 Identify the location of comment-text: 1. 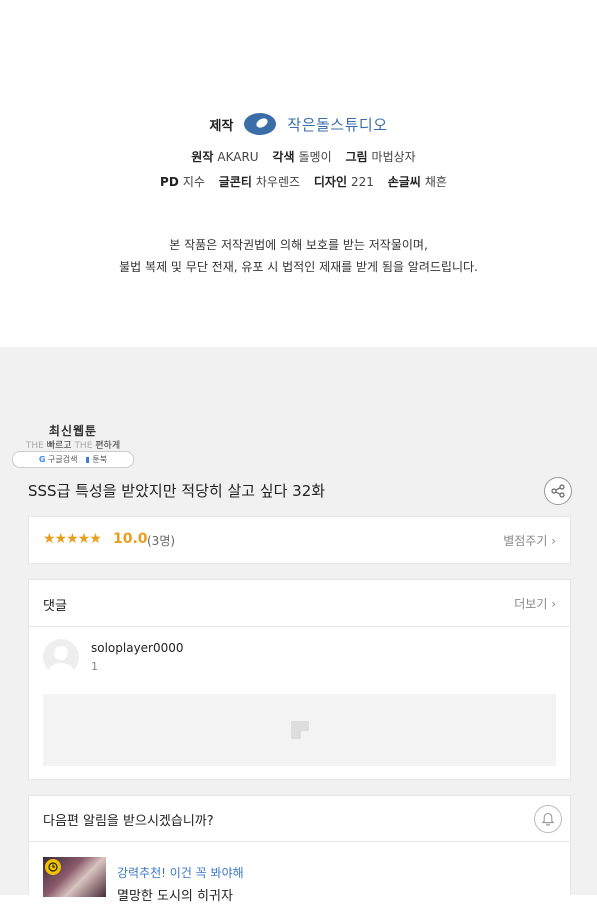
(94, 666).